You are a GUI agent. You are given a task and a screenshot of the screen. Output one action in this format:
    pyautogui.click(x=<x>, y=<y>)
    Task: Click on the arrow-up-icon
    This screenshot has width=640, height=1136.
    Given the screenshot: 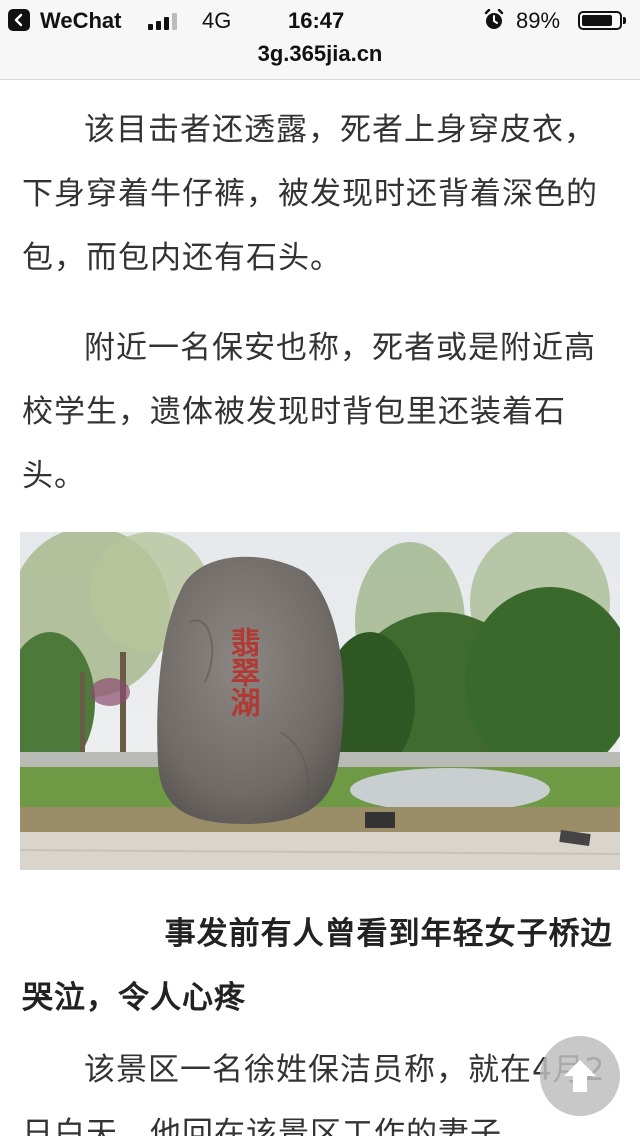 What is the action you would take?
    pyautogui.click(x=580, y=1076)
    